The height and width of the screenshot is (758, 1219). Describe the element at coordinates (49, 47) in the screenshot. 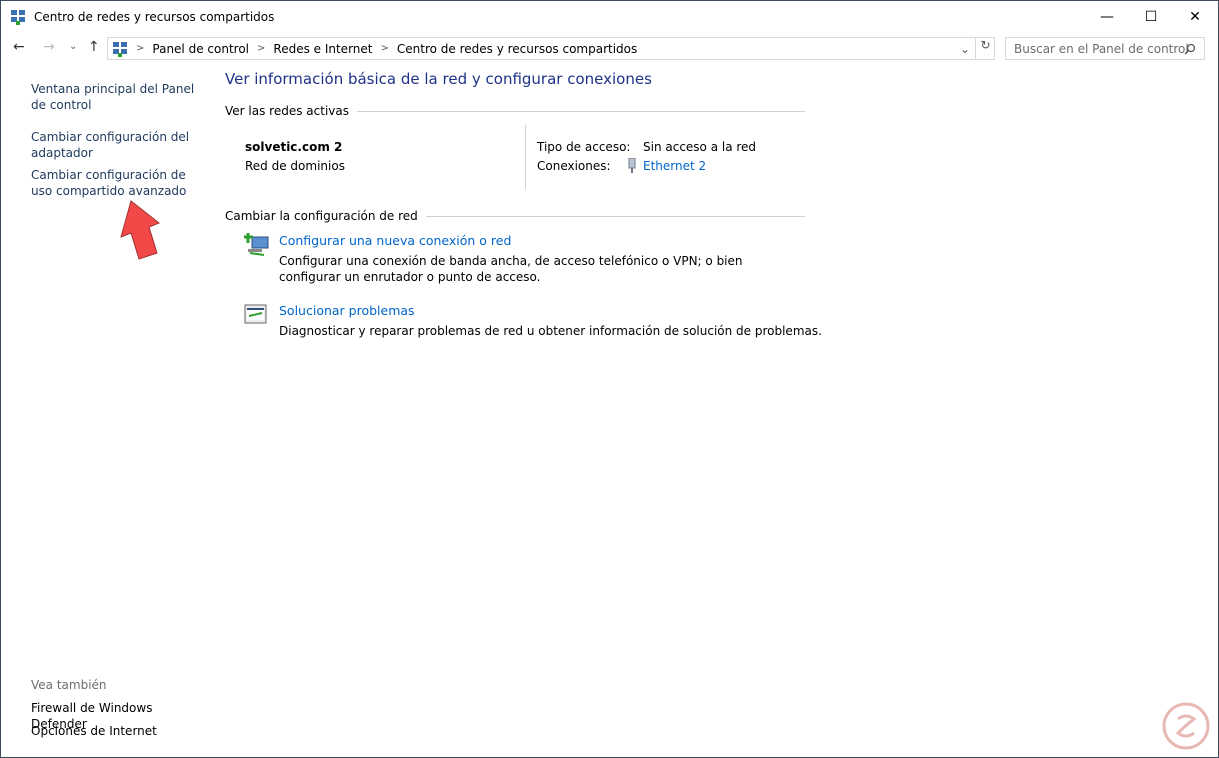

I see `forward-button: →` at that location.